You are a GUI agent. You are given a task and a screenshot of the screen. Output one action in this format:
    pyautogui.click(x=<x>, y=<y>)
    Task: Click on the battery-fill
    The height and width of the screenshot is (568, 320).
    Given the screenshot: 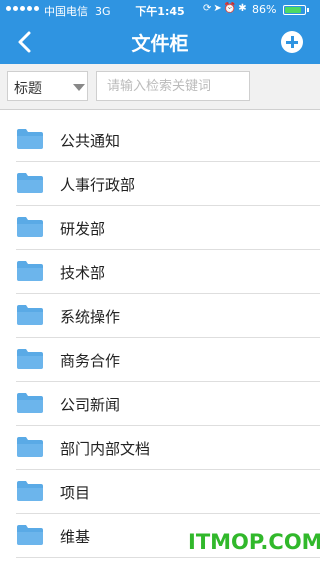 What is the action you would take?
    pyautogui.click(x=293, y=10)
    